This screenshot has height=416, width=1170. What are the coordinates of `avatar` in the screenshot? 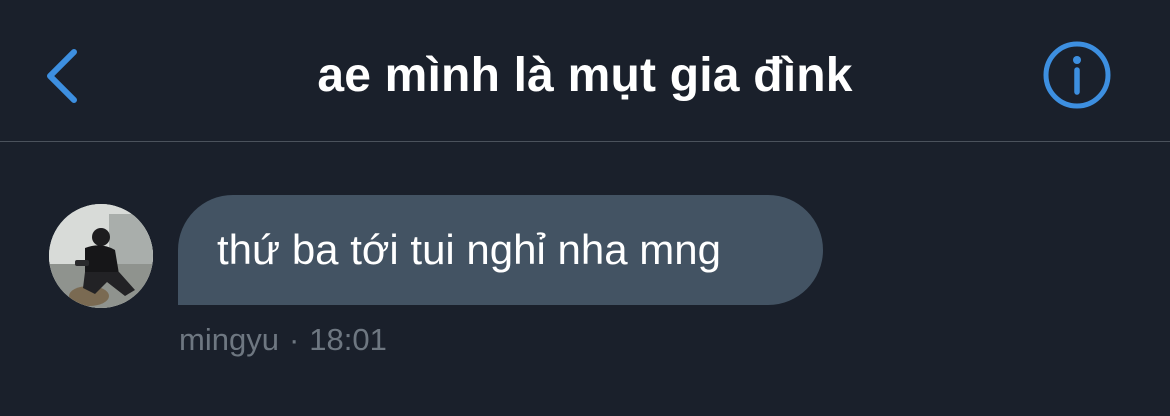 It's located at (101, 256).